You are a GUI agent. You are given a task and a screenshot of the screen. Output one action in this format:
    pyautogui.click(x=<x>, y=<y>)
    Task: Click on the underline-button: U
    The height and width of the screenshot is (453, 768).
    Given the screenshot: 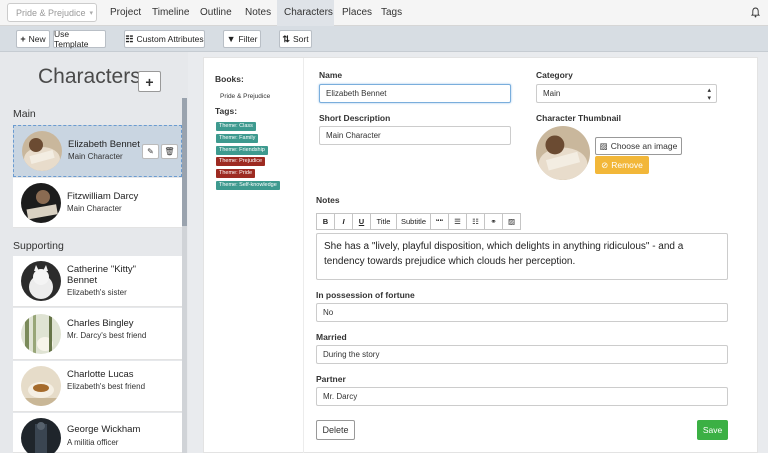 What is the action you would take?
    pyautogui.click(x=361, y=221)
    